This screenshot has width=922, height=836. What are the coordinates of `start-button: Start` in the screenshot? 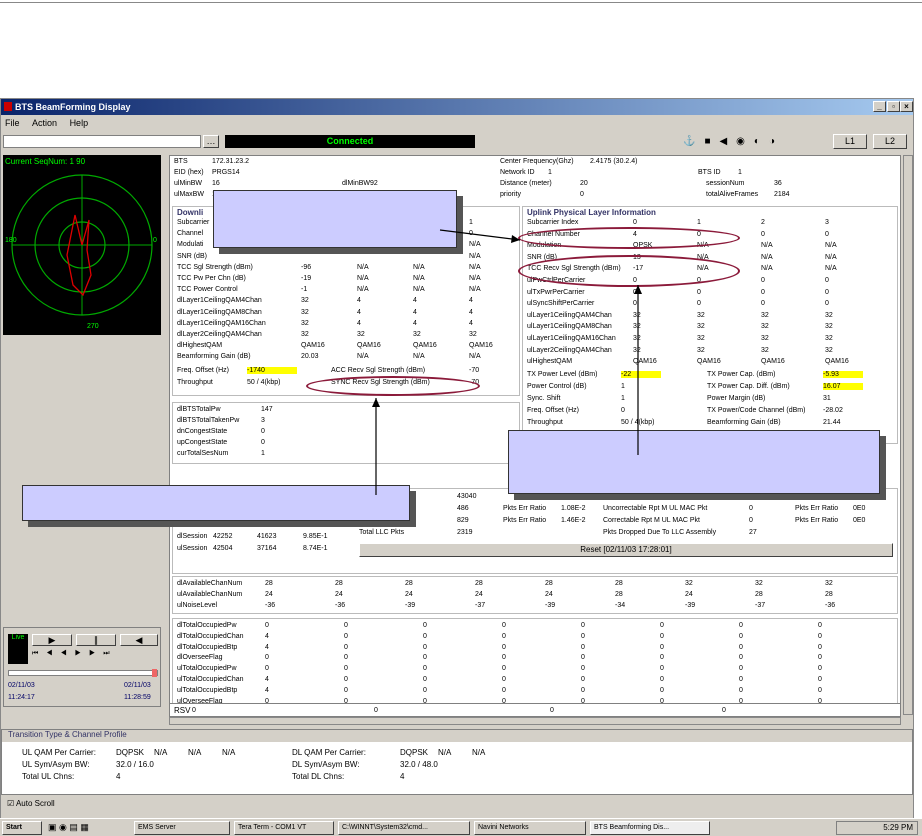 It's located at (22, 828).